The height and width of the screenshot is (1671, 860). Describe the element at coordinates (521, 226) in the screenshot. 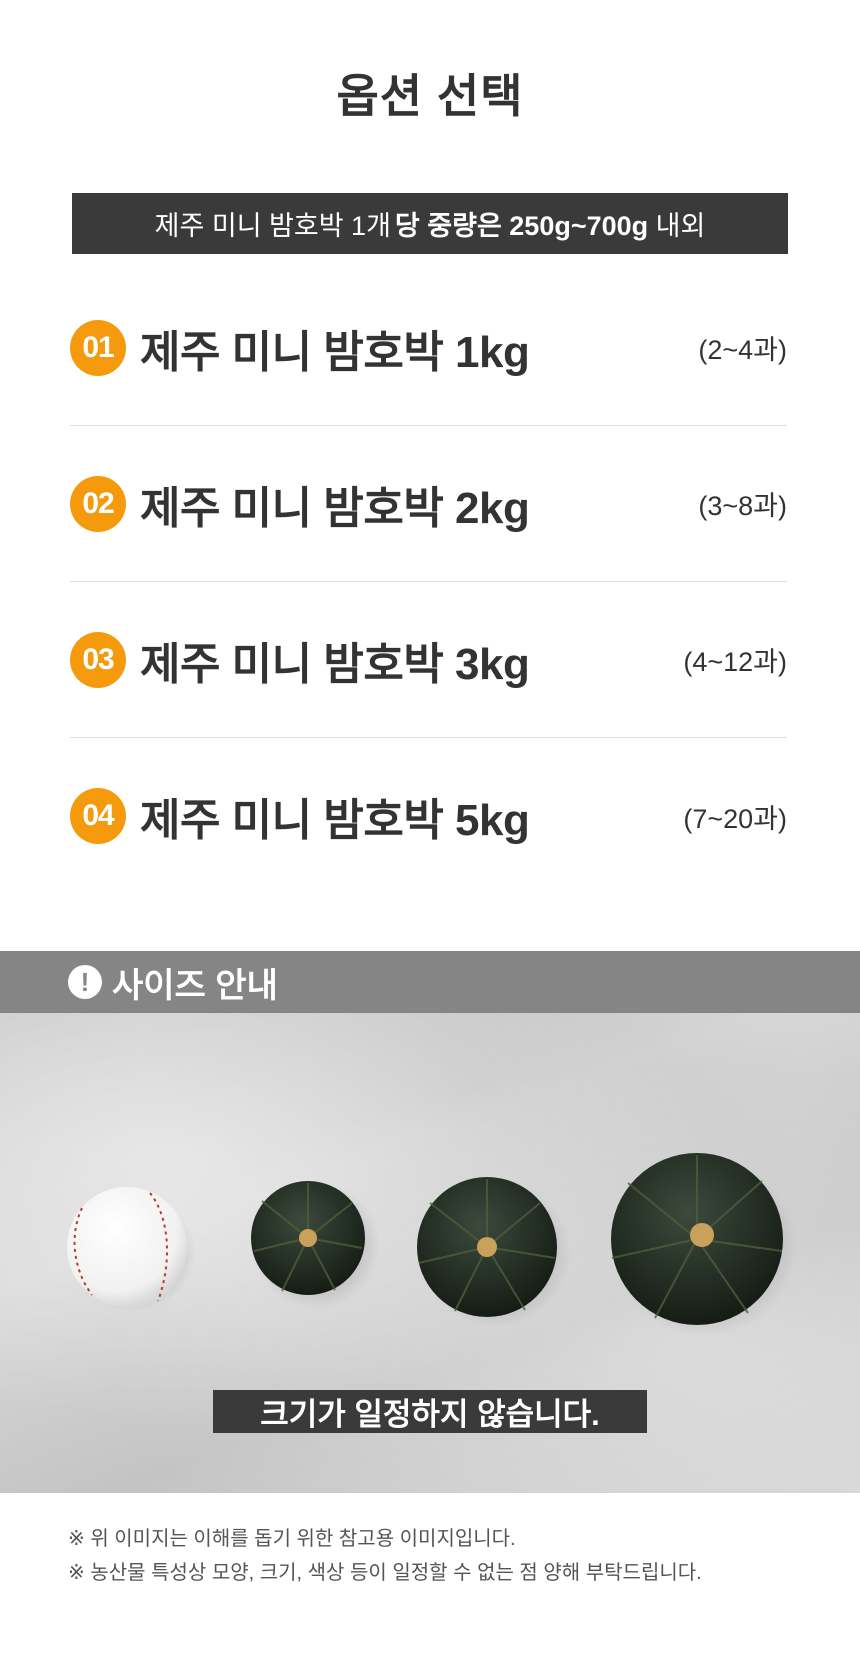

I see `banner-bold-text: 당 중량은 250g~700g` at that location.